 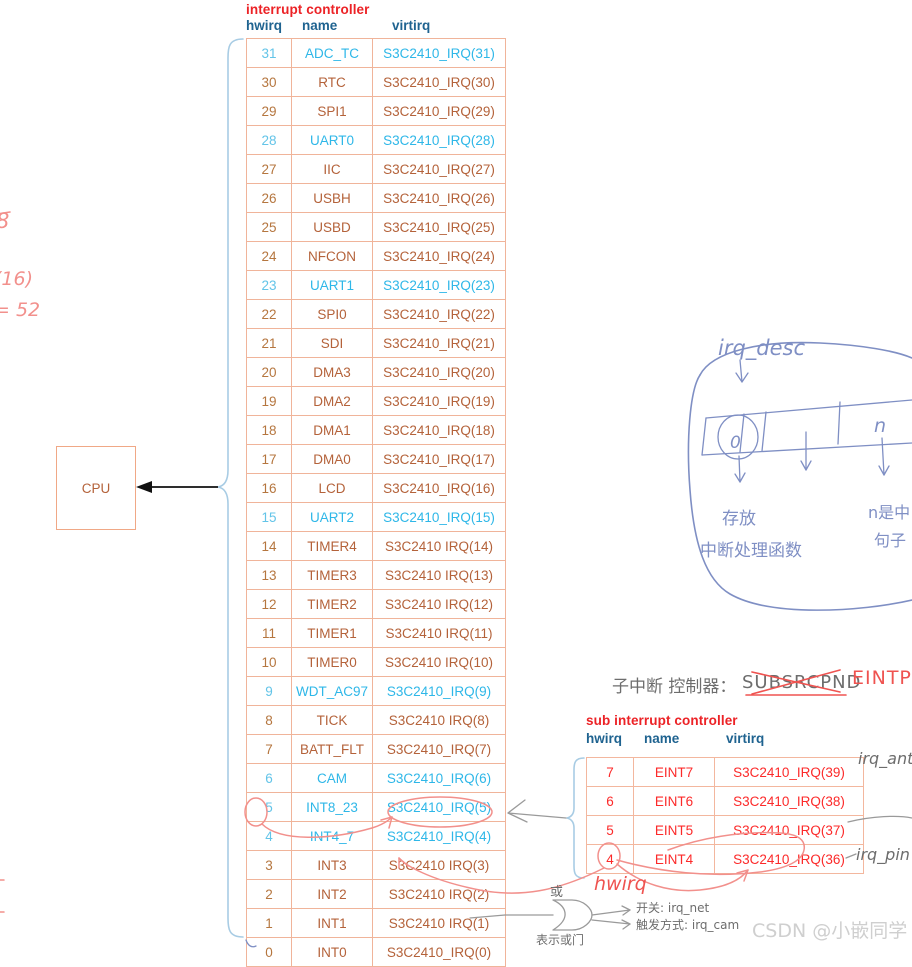 I want to click on cell-hwirq: 24, so click(x=269, y=256).